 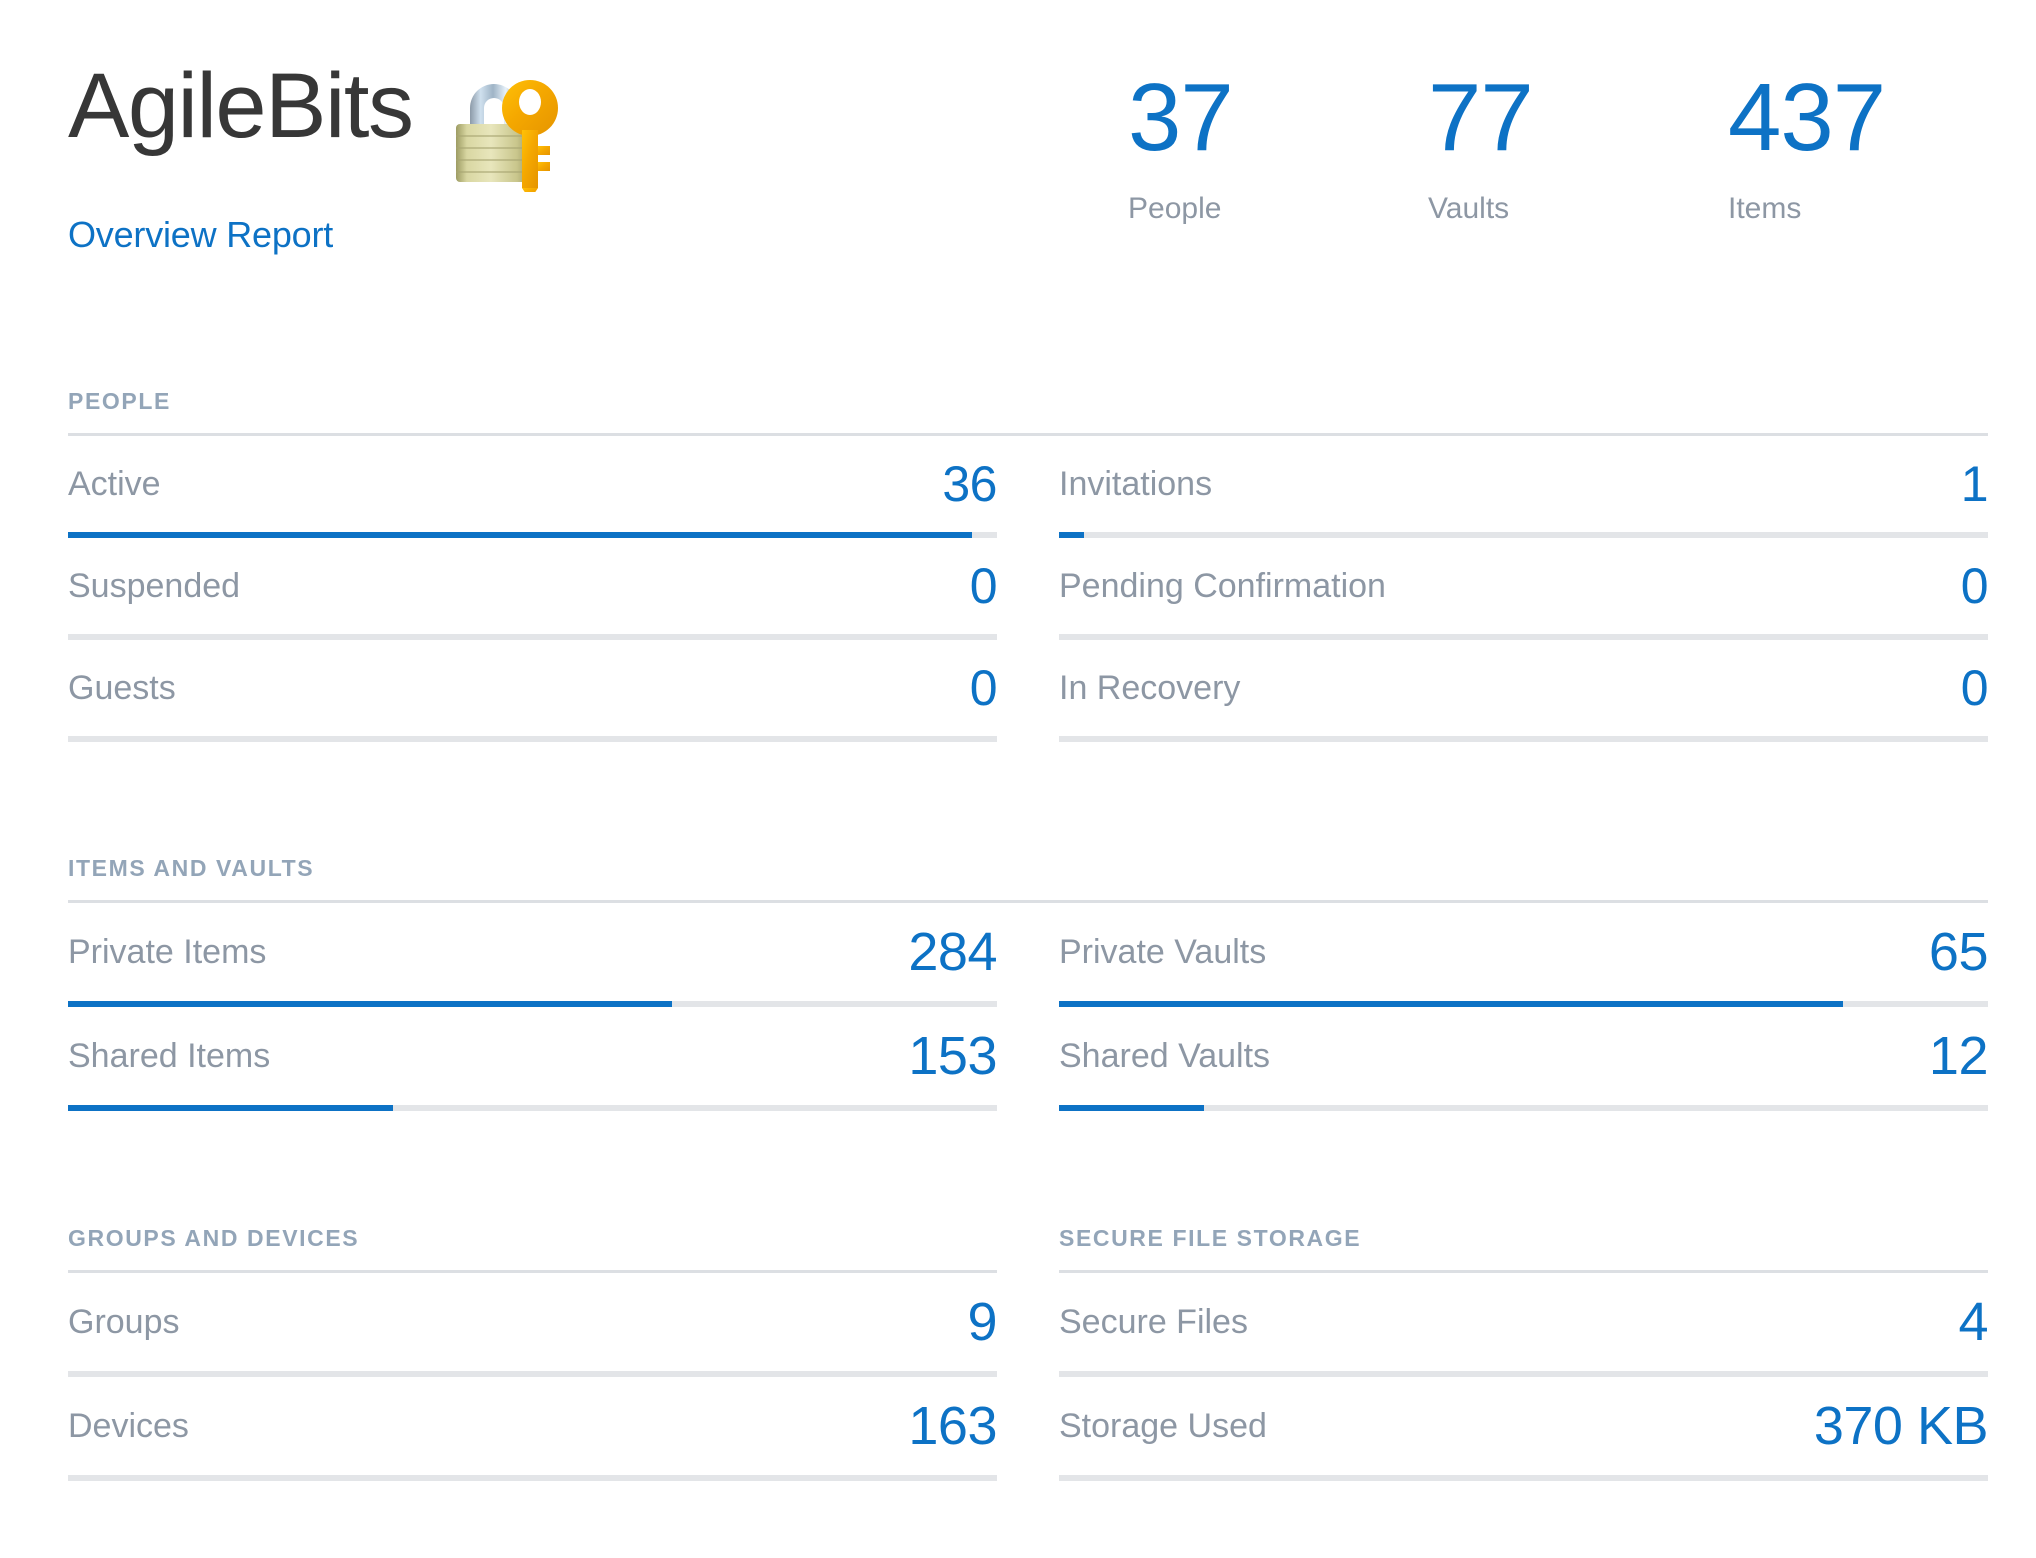 I want to click on row-pending-confirmation-label: Pending Confirmation, so click(x=1222, y=585).